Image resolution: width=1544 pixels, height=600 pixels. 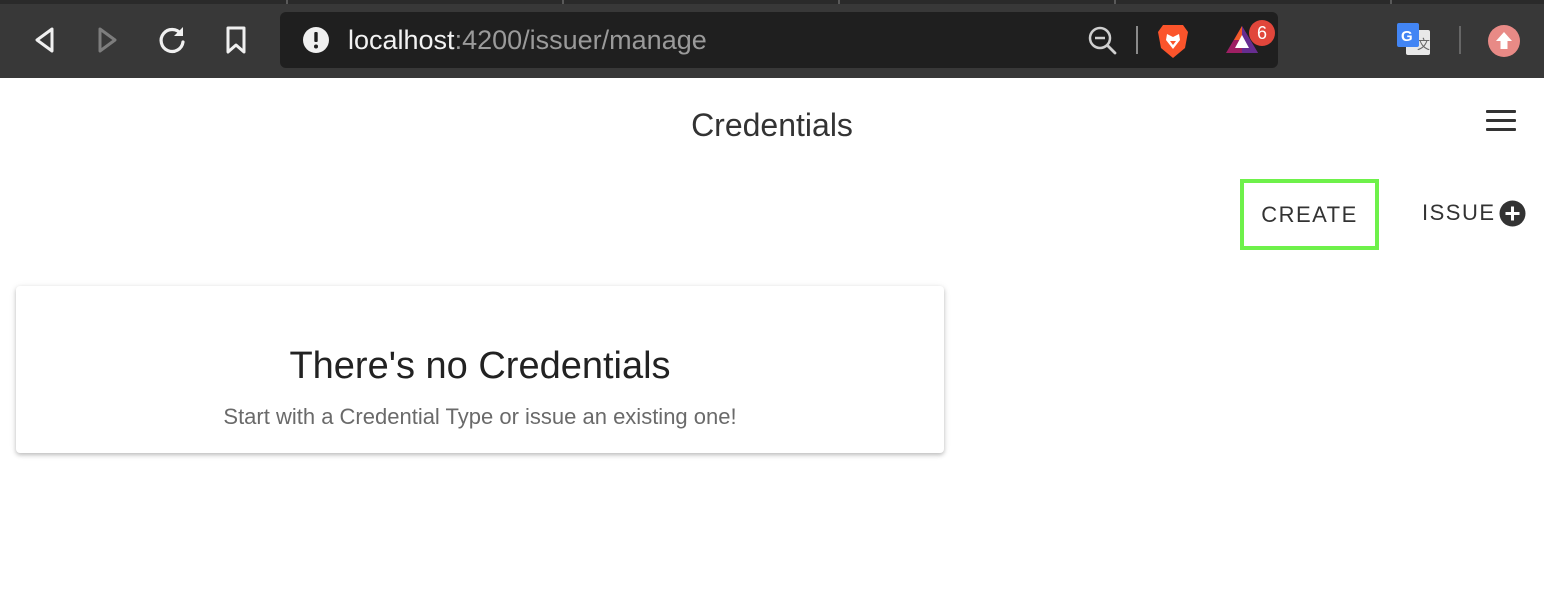 I want to click on back-icon, so click(x=44, y=40).